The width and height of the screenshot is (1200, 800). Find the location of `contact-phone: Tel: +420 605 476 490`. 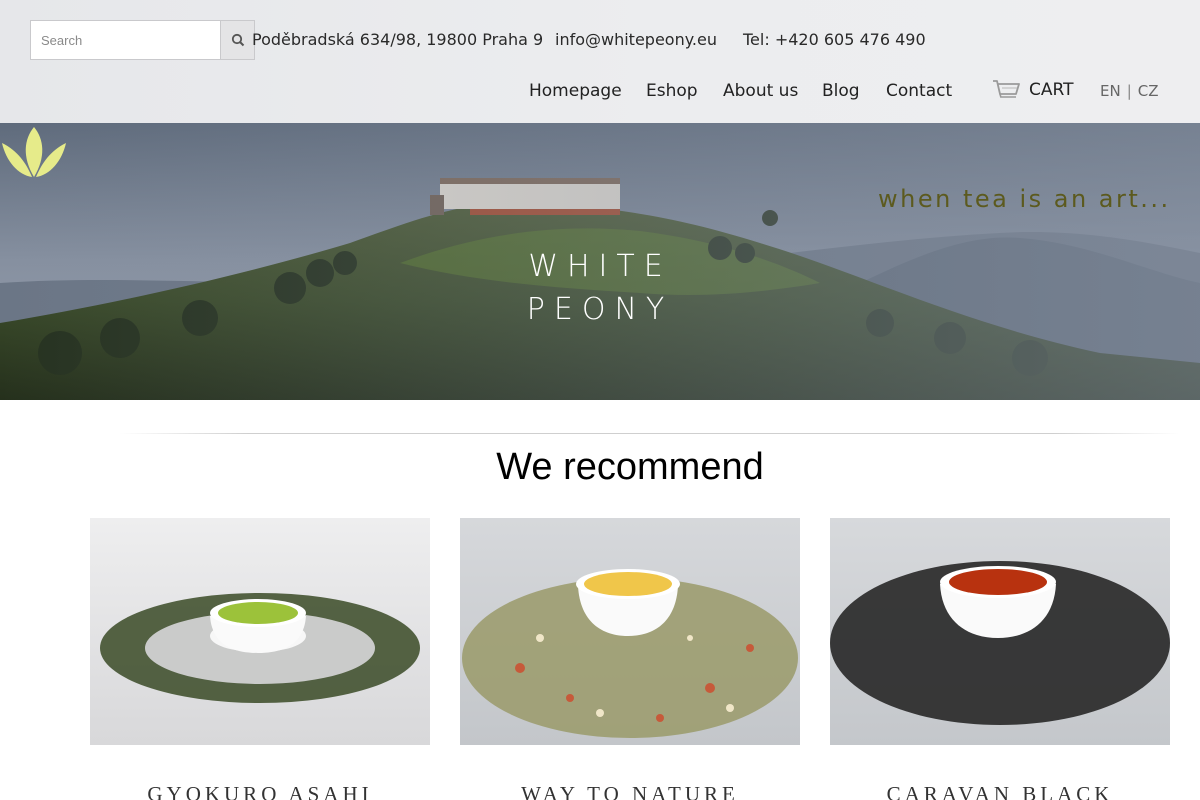

contact-phone: Tel: +420 605 476 490 is located at coordinates (834, 40).